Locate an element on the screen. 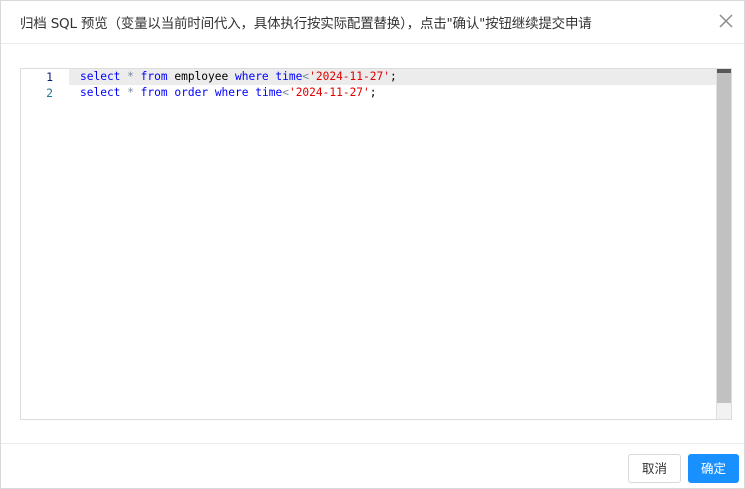  close-button is located at coordinates (726, 21).